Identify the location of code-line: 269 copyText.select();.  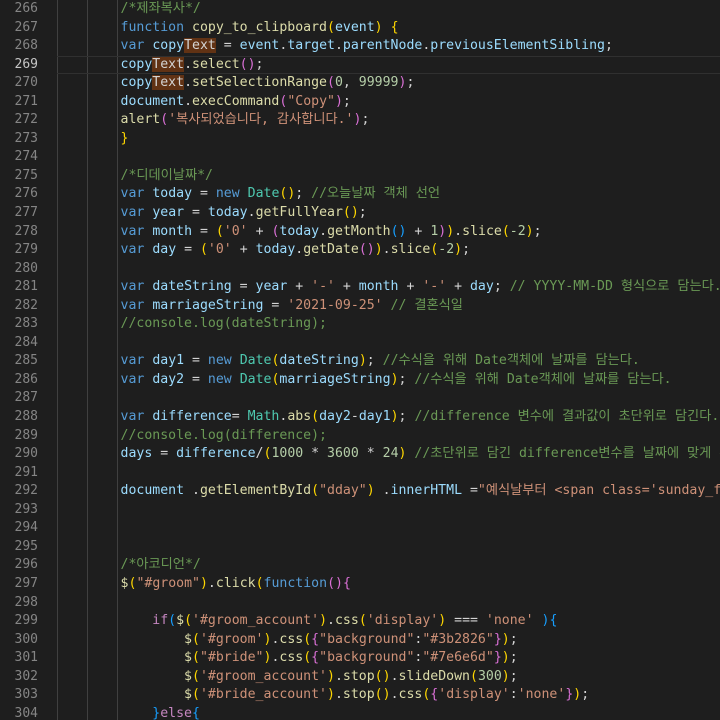
(360, 65).